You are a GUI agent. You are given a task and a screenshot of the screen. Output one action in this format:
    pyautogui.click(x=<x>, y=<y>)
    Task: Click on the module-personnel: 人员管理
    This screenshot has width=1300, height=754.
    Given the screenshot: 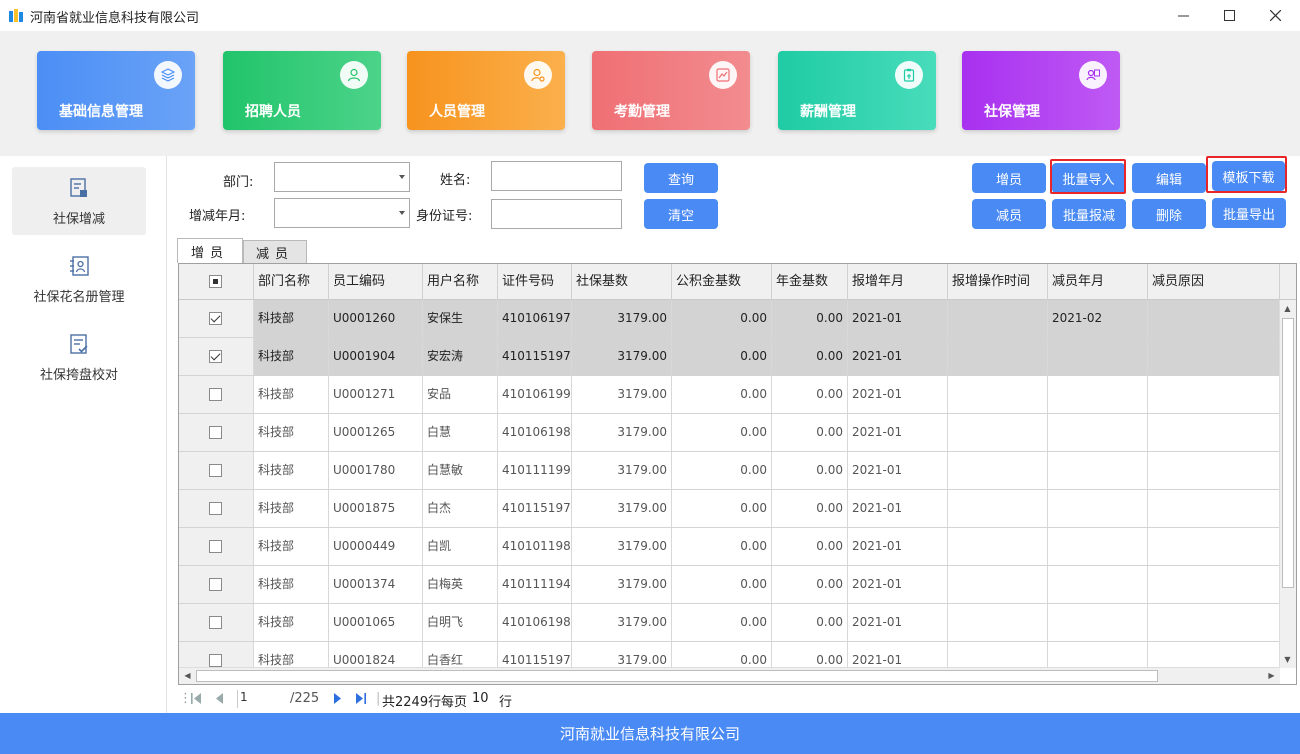 What is the action you would take?
    pyautogui.click(x=486, y=90)
    